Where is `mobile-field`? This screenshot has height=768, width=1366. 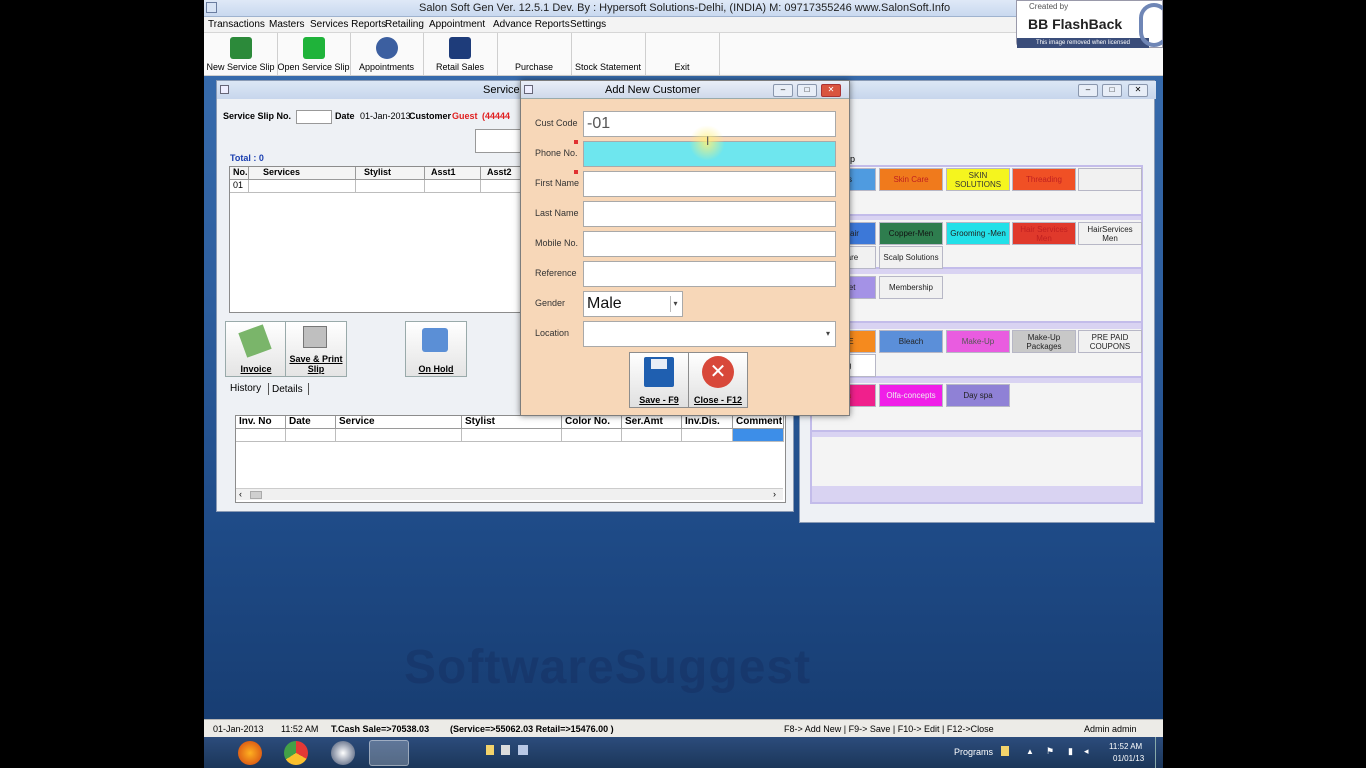 mobile-field is located at coordinates (709, 244).